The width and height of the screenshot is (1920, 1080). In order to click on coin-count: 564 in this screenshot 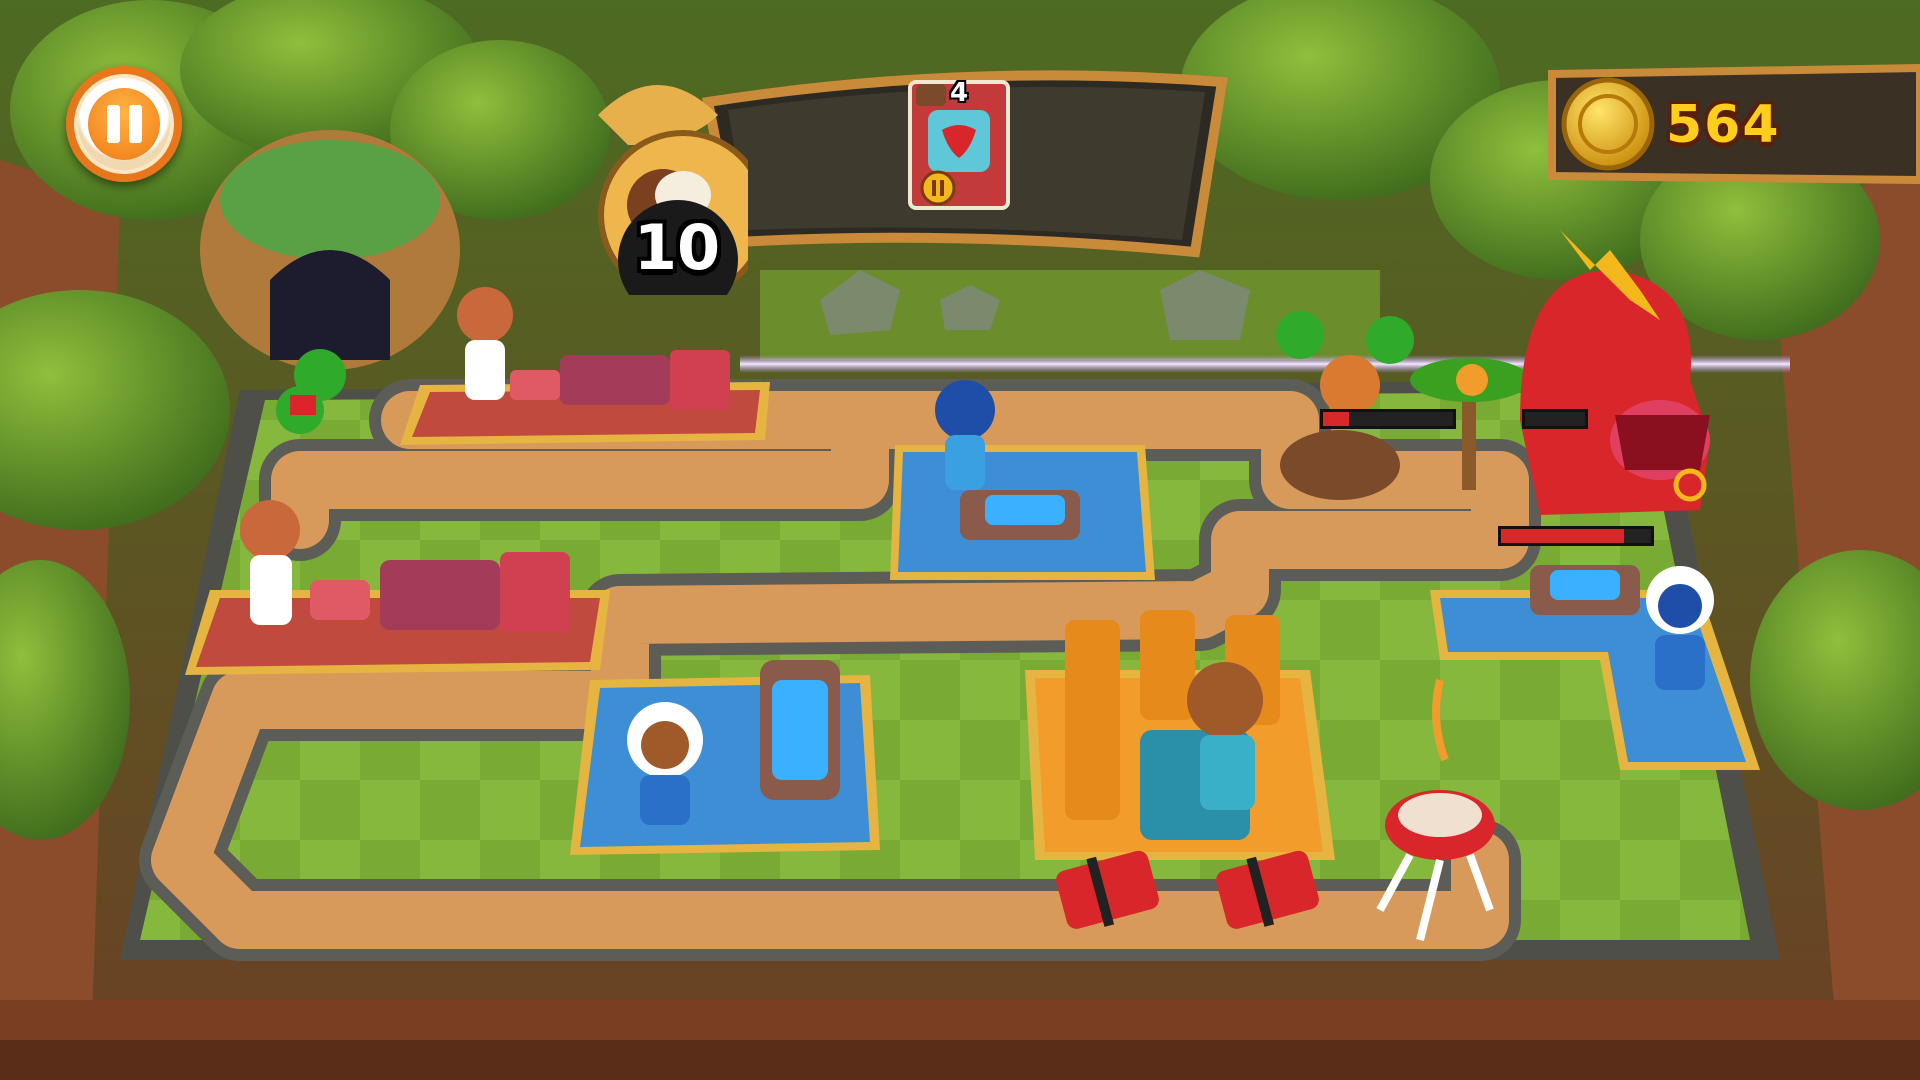, I will do `click(1723, 125)`.